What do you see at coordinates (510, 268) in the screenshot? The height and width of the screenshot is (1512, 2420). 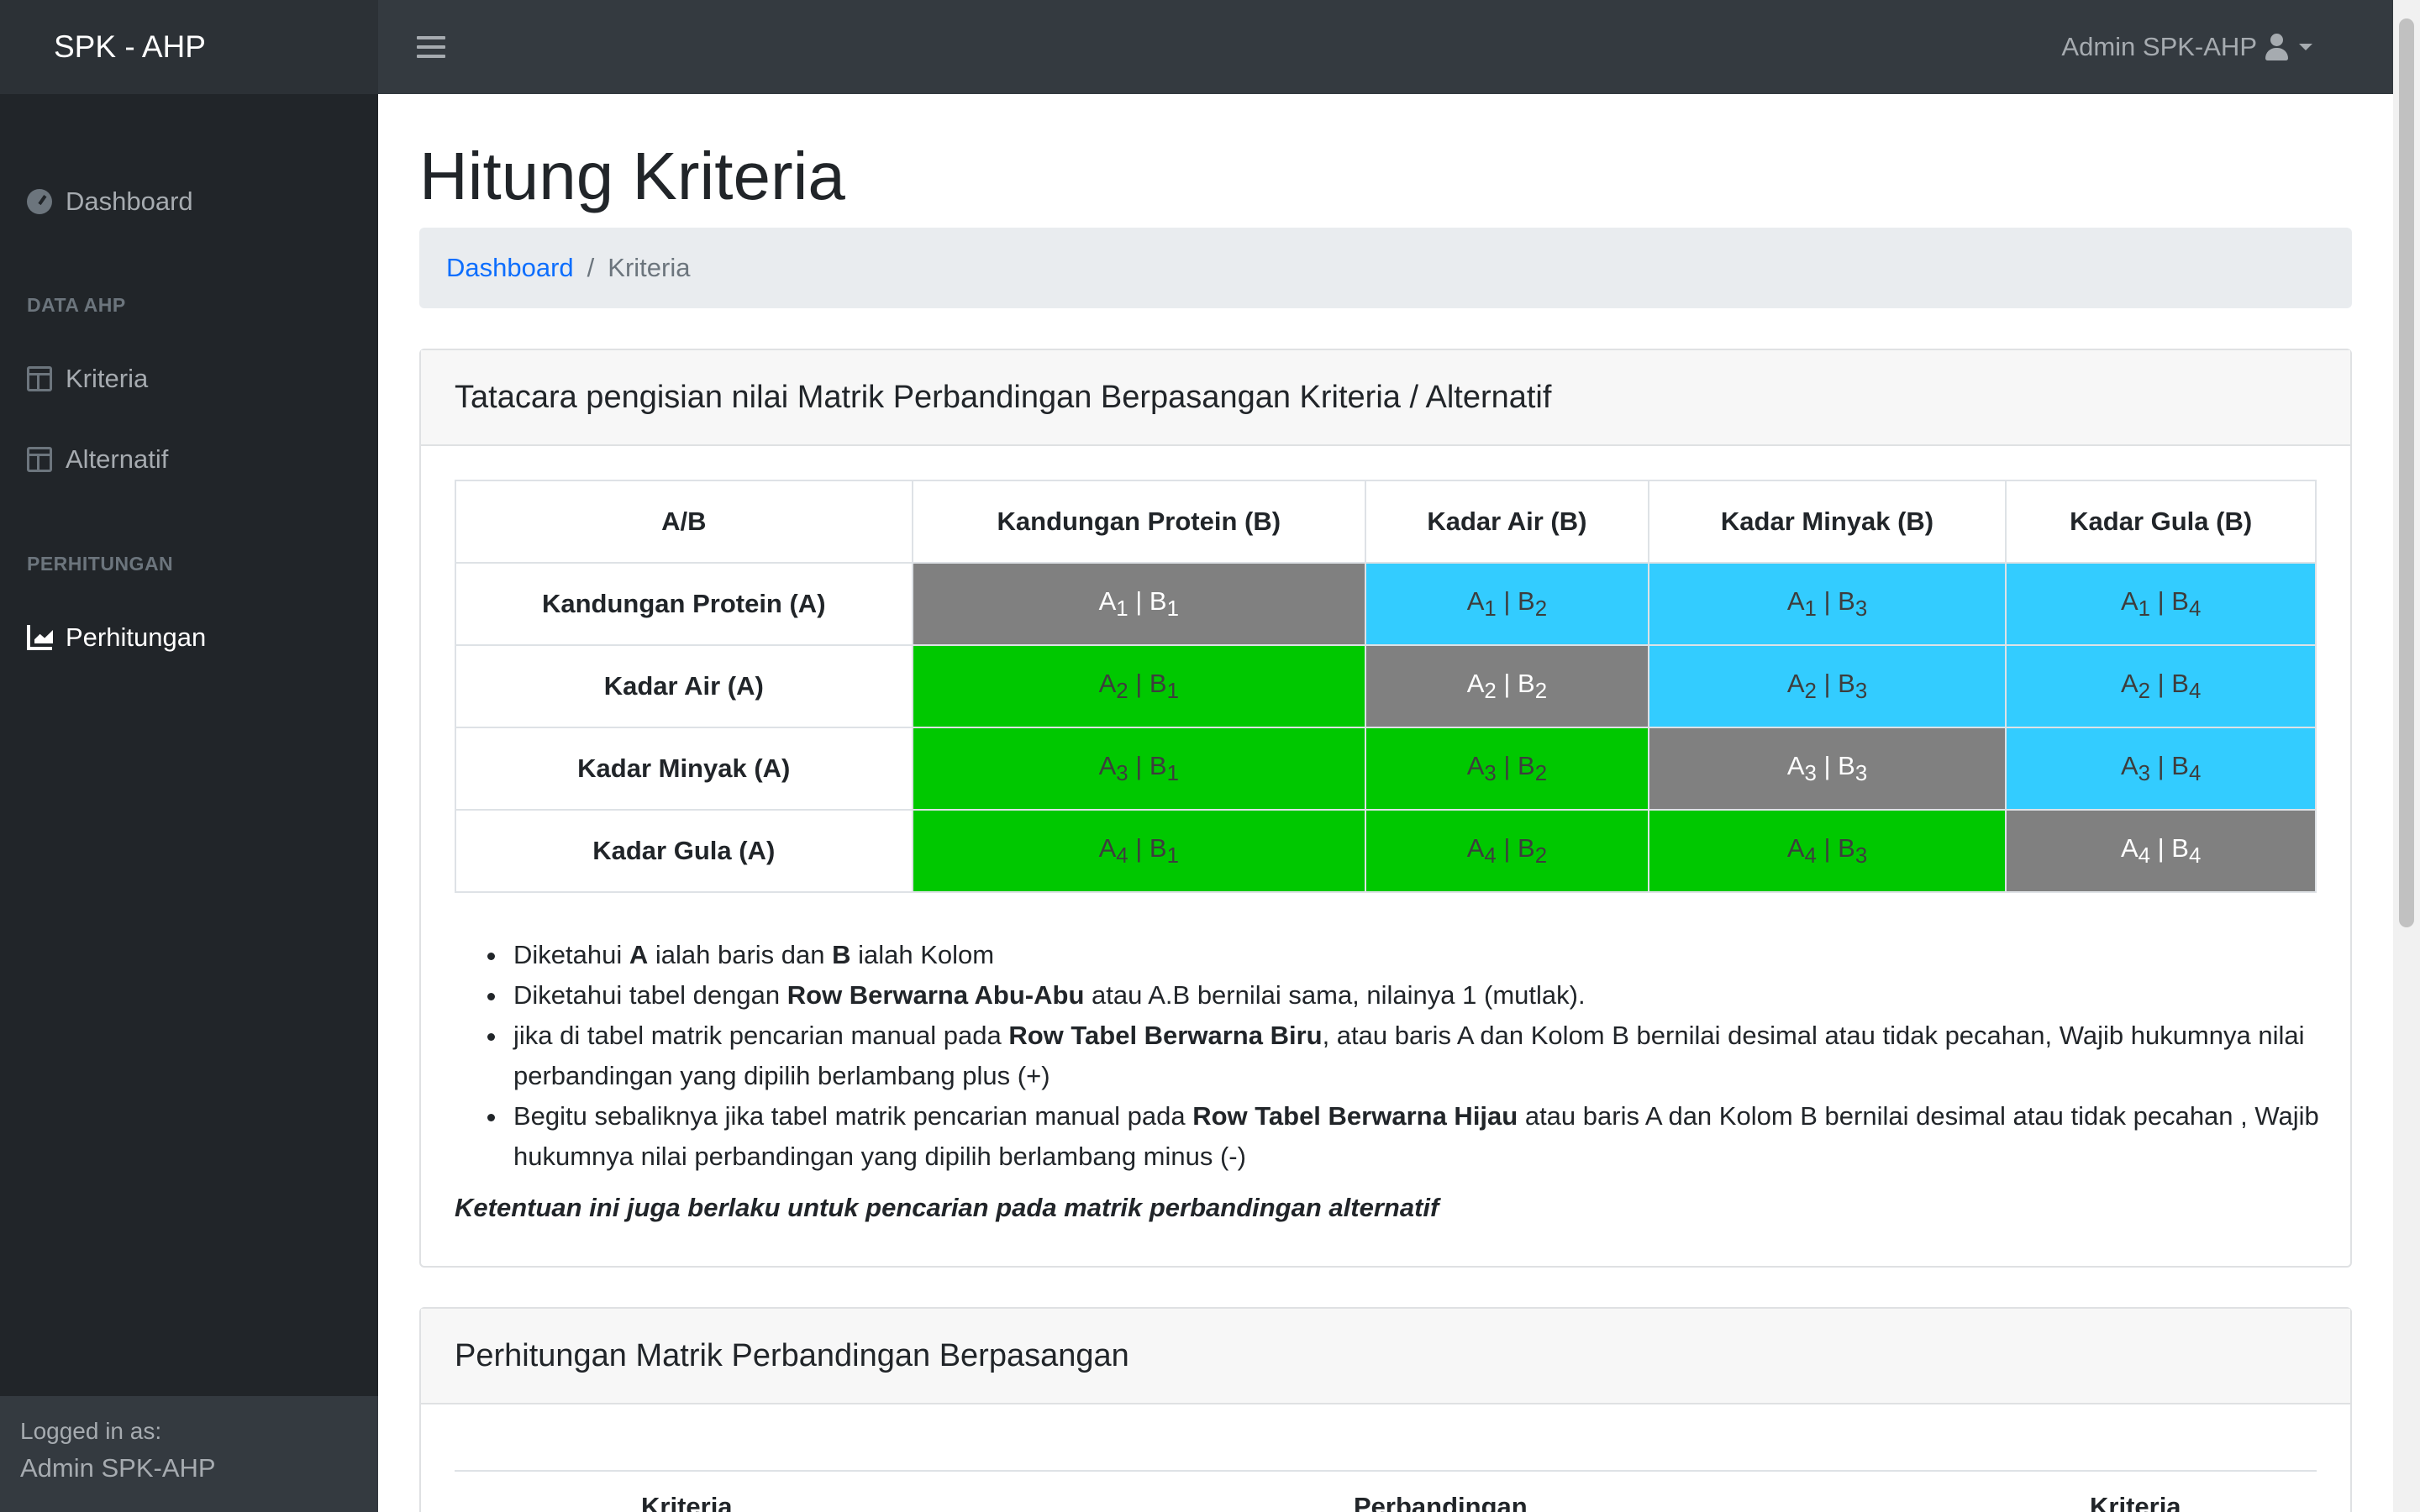 I see `breadcrumb-link-dashboard: Dashboard` at bounding box center [510, 268].